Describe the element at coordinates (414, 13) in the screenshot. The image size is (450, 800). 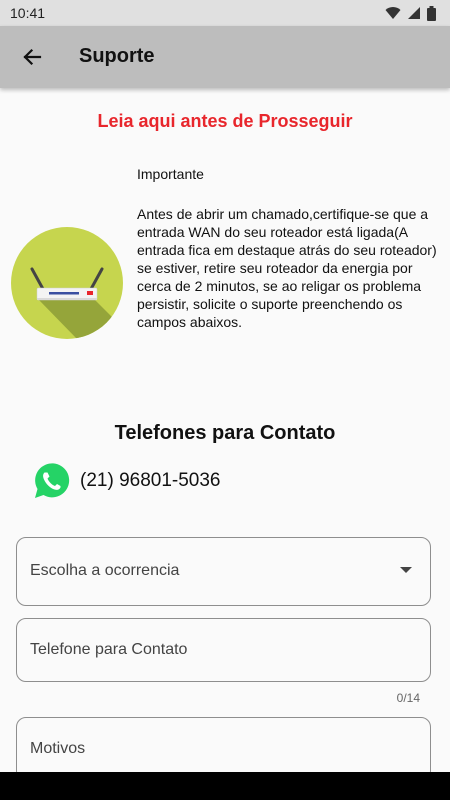
I see `signal-icon` at that location.